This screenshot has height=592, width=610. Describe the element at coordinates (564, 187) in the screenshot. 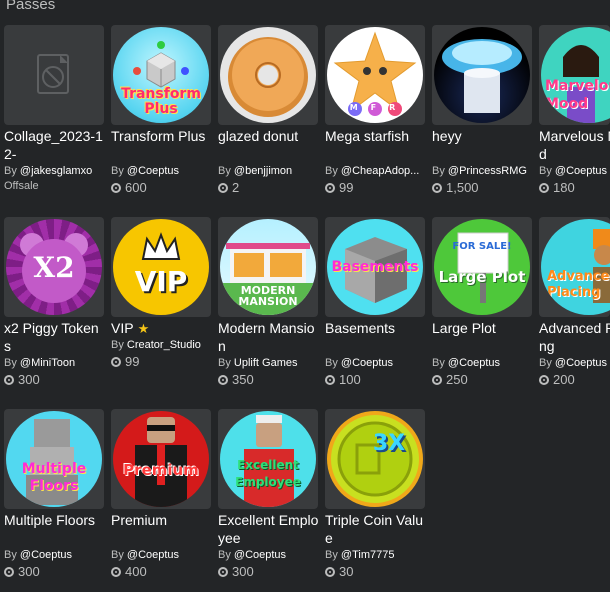

I see `price-value: 180` at that location.